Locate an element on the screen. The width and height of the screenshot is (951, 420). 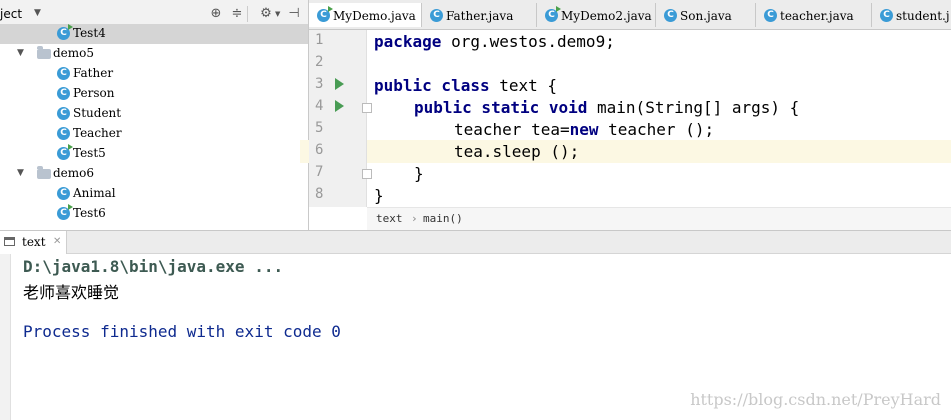
tree-item-person: C Person is located at coordinates (154, 94).